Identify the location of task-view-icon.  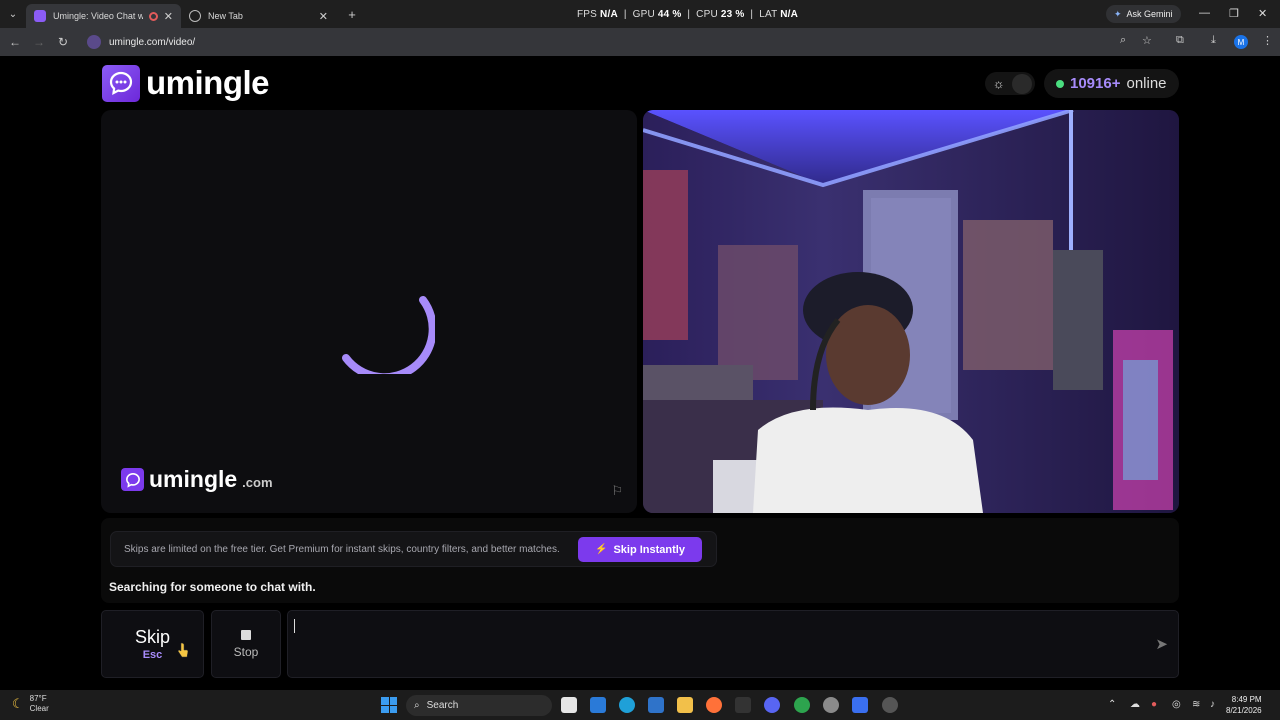
(569, 705).